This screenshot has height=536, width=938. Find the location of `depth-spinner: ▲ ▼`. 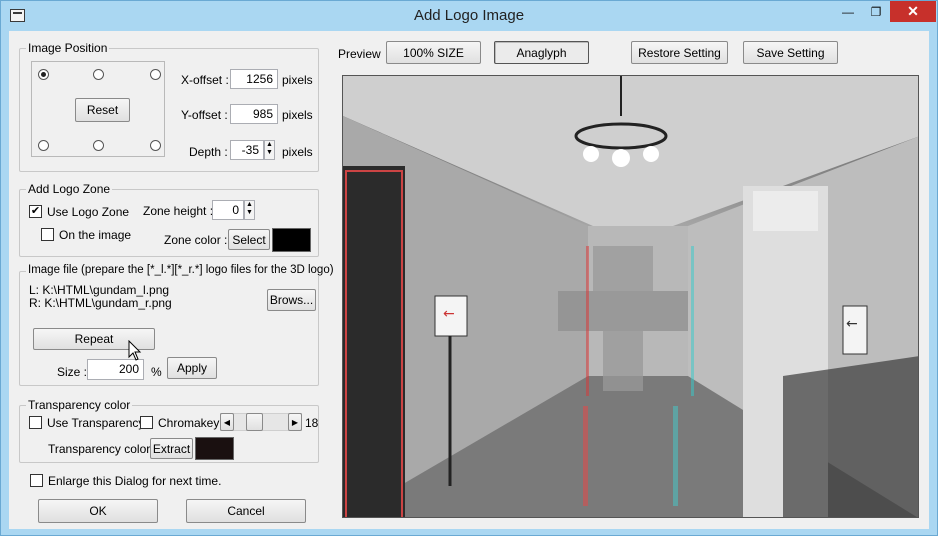

depth-spinner: ▲ ▼ is located at coordinates (269, 150).